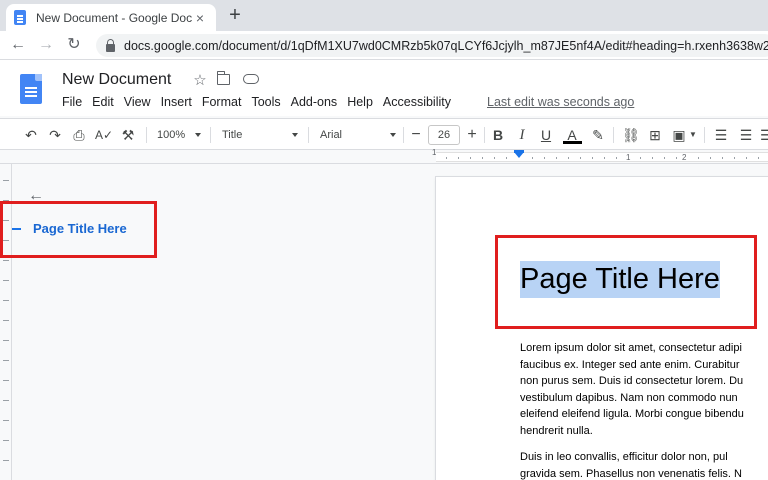  I want to click on style-select: Title, so click(260, 135).